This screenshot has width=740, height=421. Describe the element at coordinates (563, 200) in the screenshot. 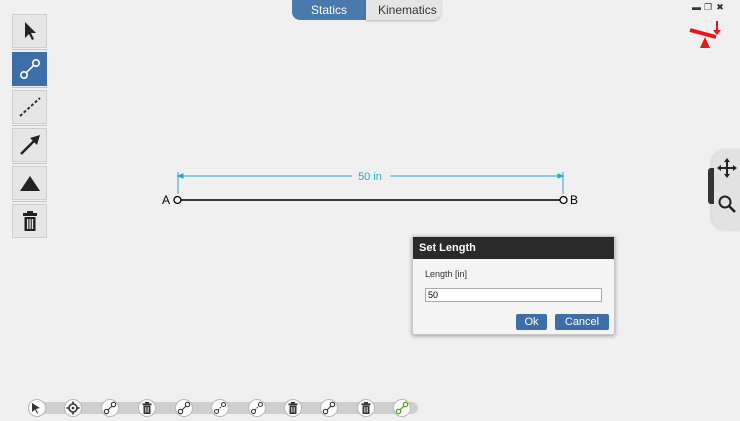

I see `joint-b` at that location.